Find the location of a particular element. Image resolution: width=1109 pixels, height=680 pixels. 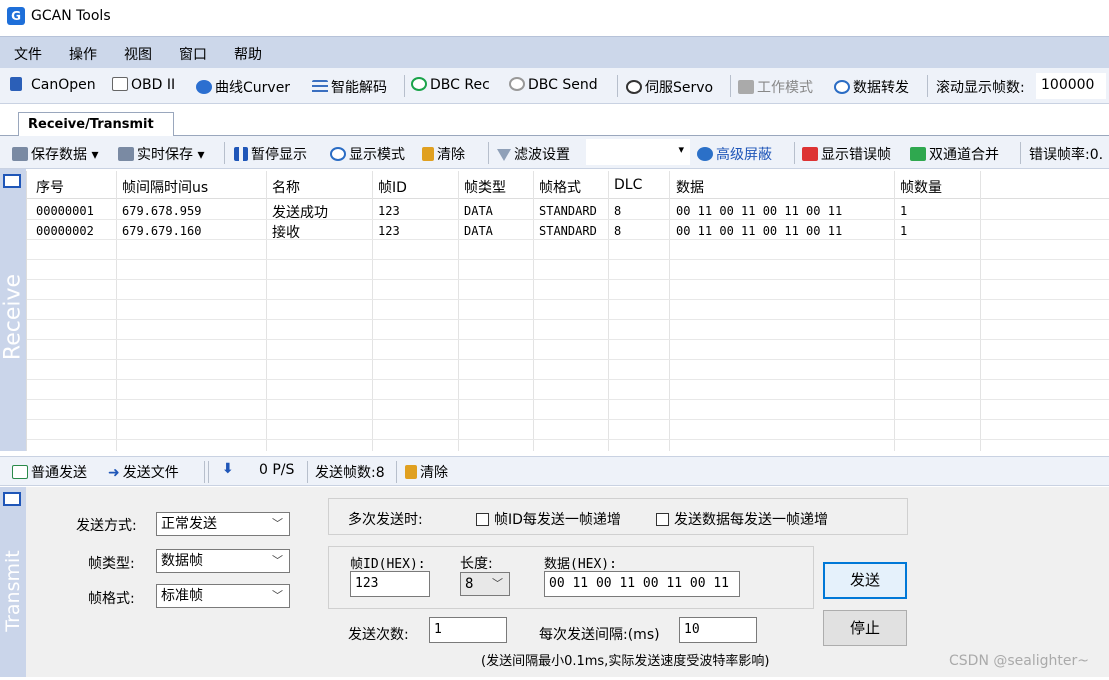

multi-send-label: 多次发送时: is located at coordinates (385, 520).